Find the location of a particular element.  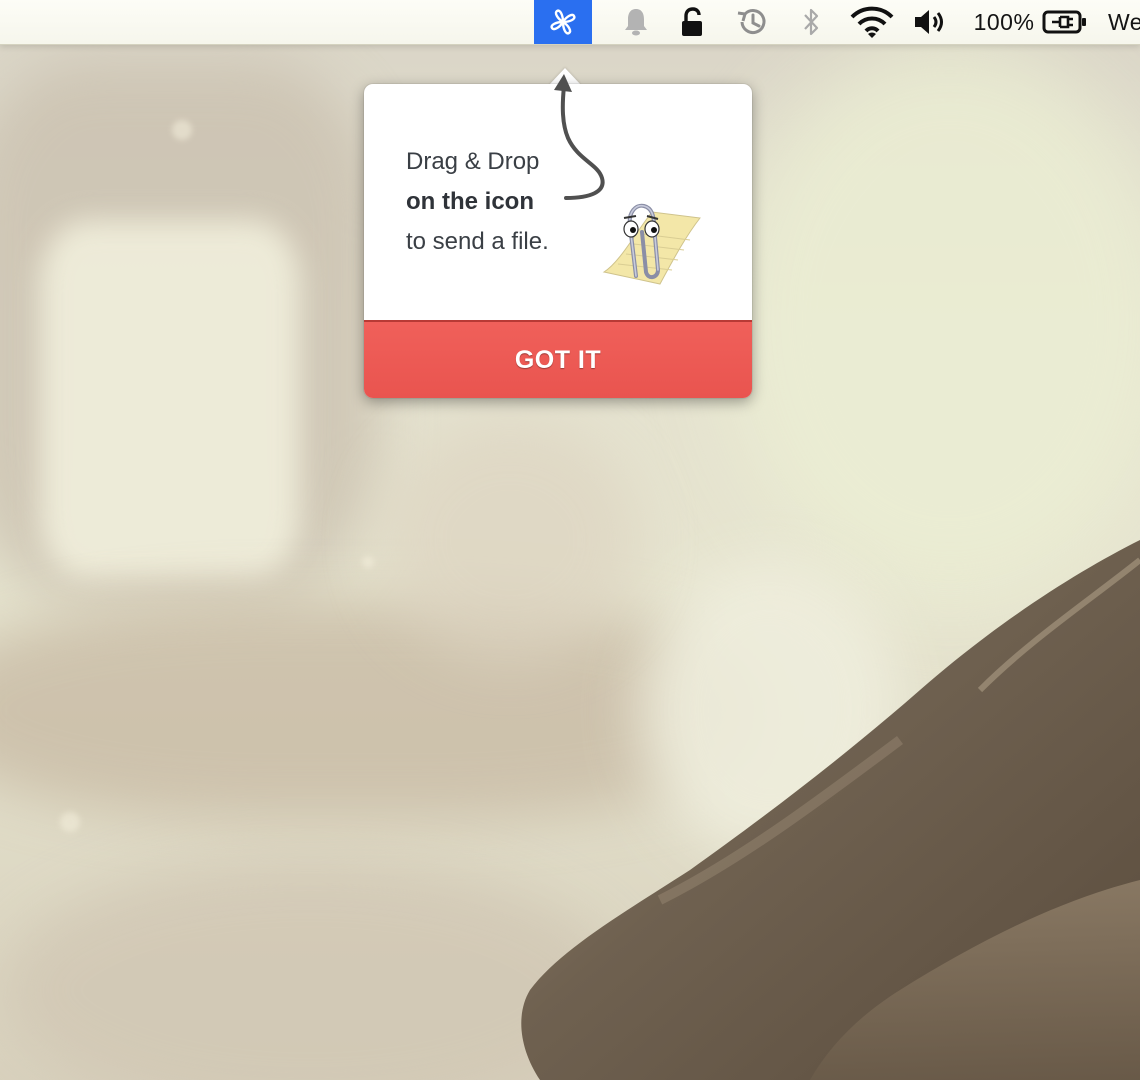

wifi-icon is located at coordinates (872, 22).